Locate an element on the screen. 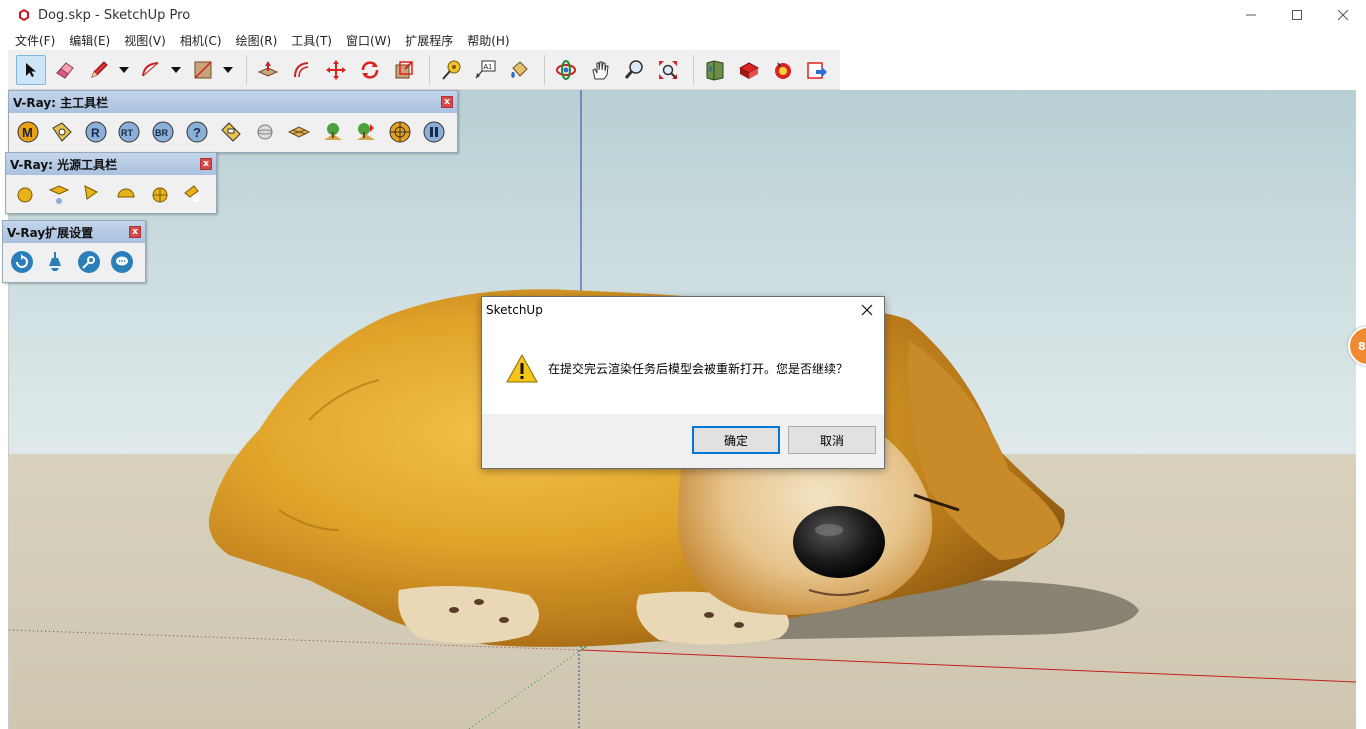 This screenshot has width=1366, height=729. vray-help-icon: ? is located at coordinates (197, 132).